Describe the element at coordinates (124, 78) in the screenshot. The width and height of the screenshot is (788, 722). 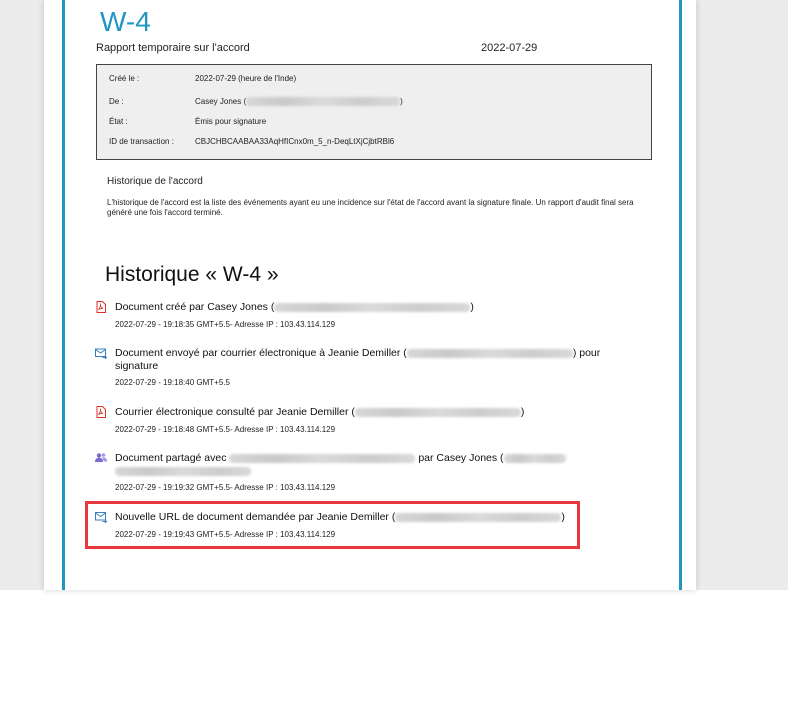
I see `info-key: Créé le :` at that location.